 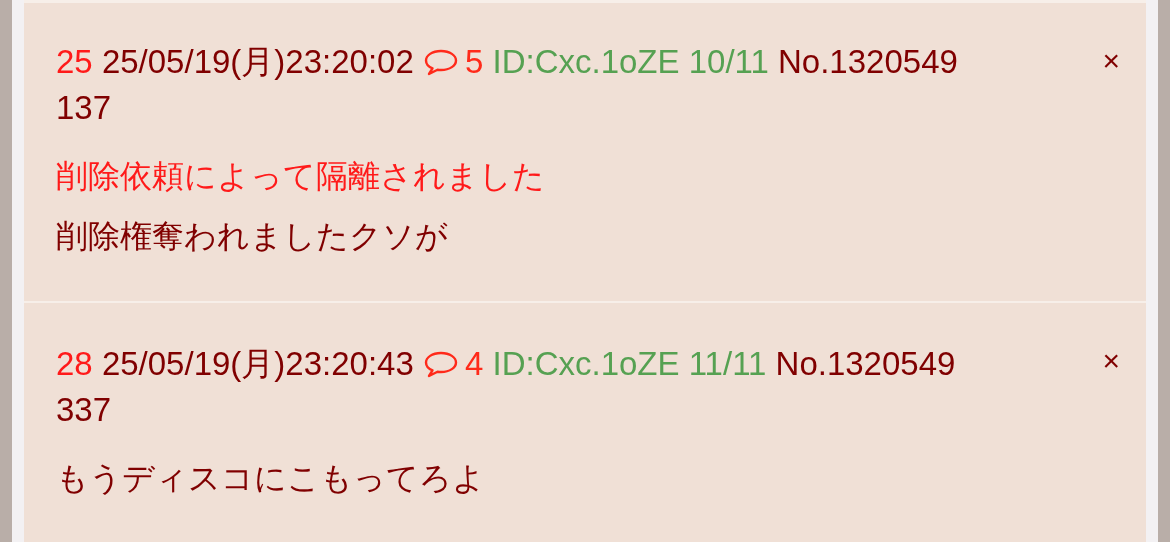 What do you see at coordinates (257, 61) in the screenshot?
I see `post-date: 25/05/19(月)23:20:02` at bounding box center [257, 61].